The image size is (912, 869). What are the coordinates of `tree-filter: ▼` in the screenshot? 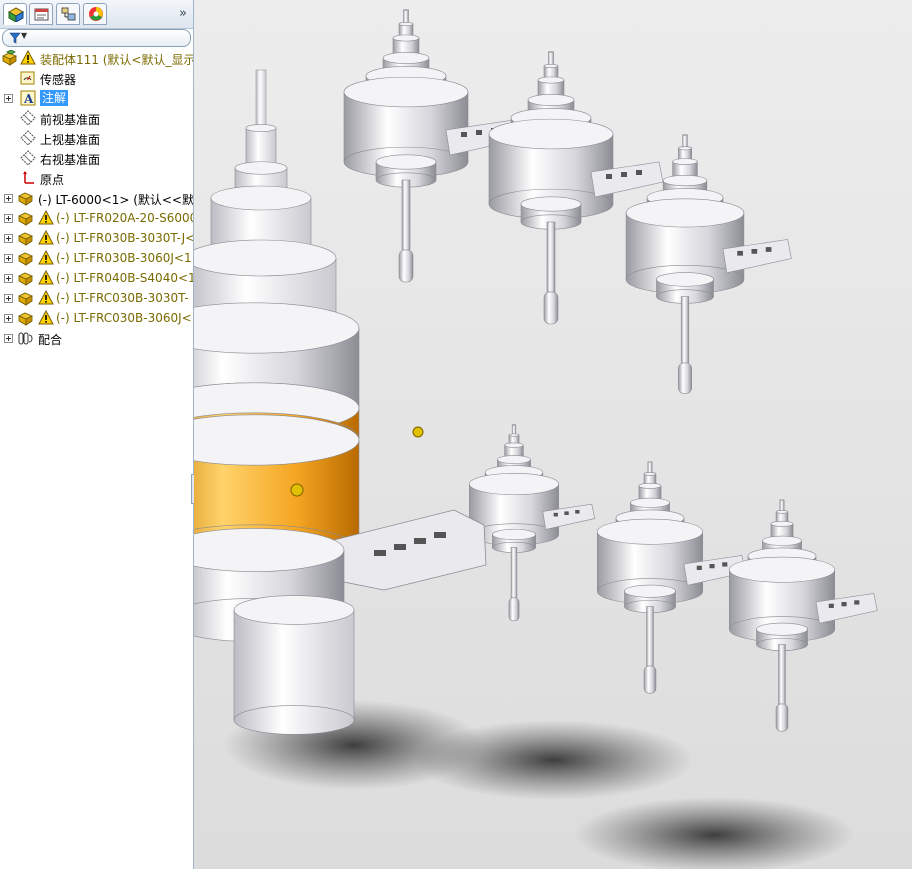 It's located at (96, 38).